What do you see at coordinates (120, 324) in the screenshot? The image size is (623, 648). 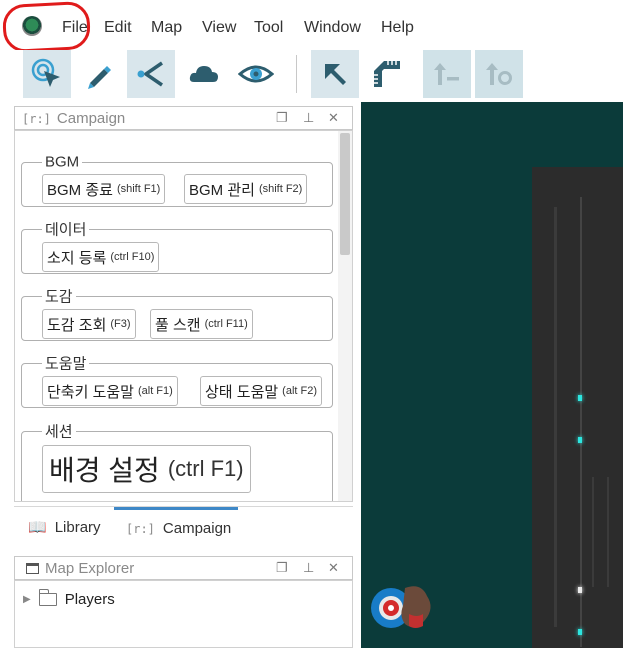 I see `macro-shortcut: (F3)` at bounding box center [120, 324].